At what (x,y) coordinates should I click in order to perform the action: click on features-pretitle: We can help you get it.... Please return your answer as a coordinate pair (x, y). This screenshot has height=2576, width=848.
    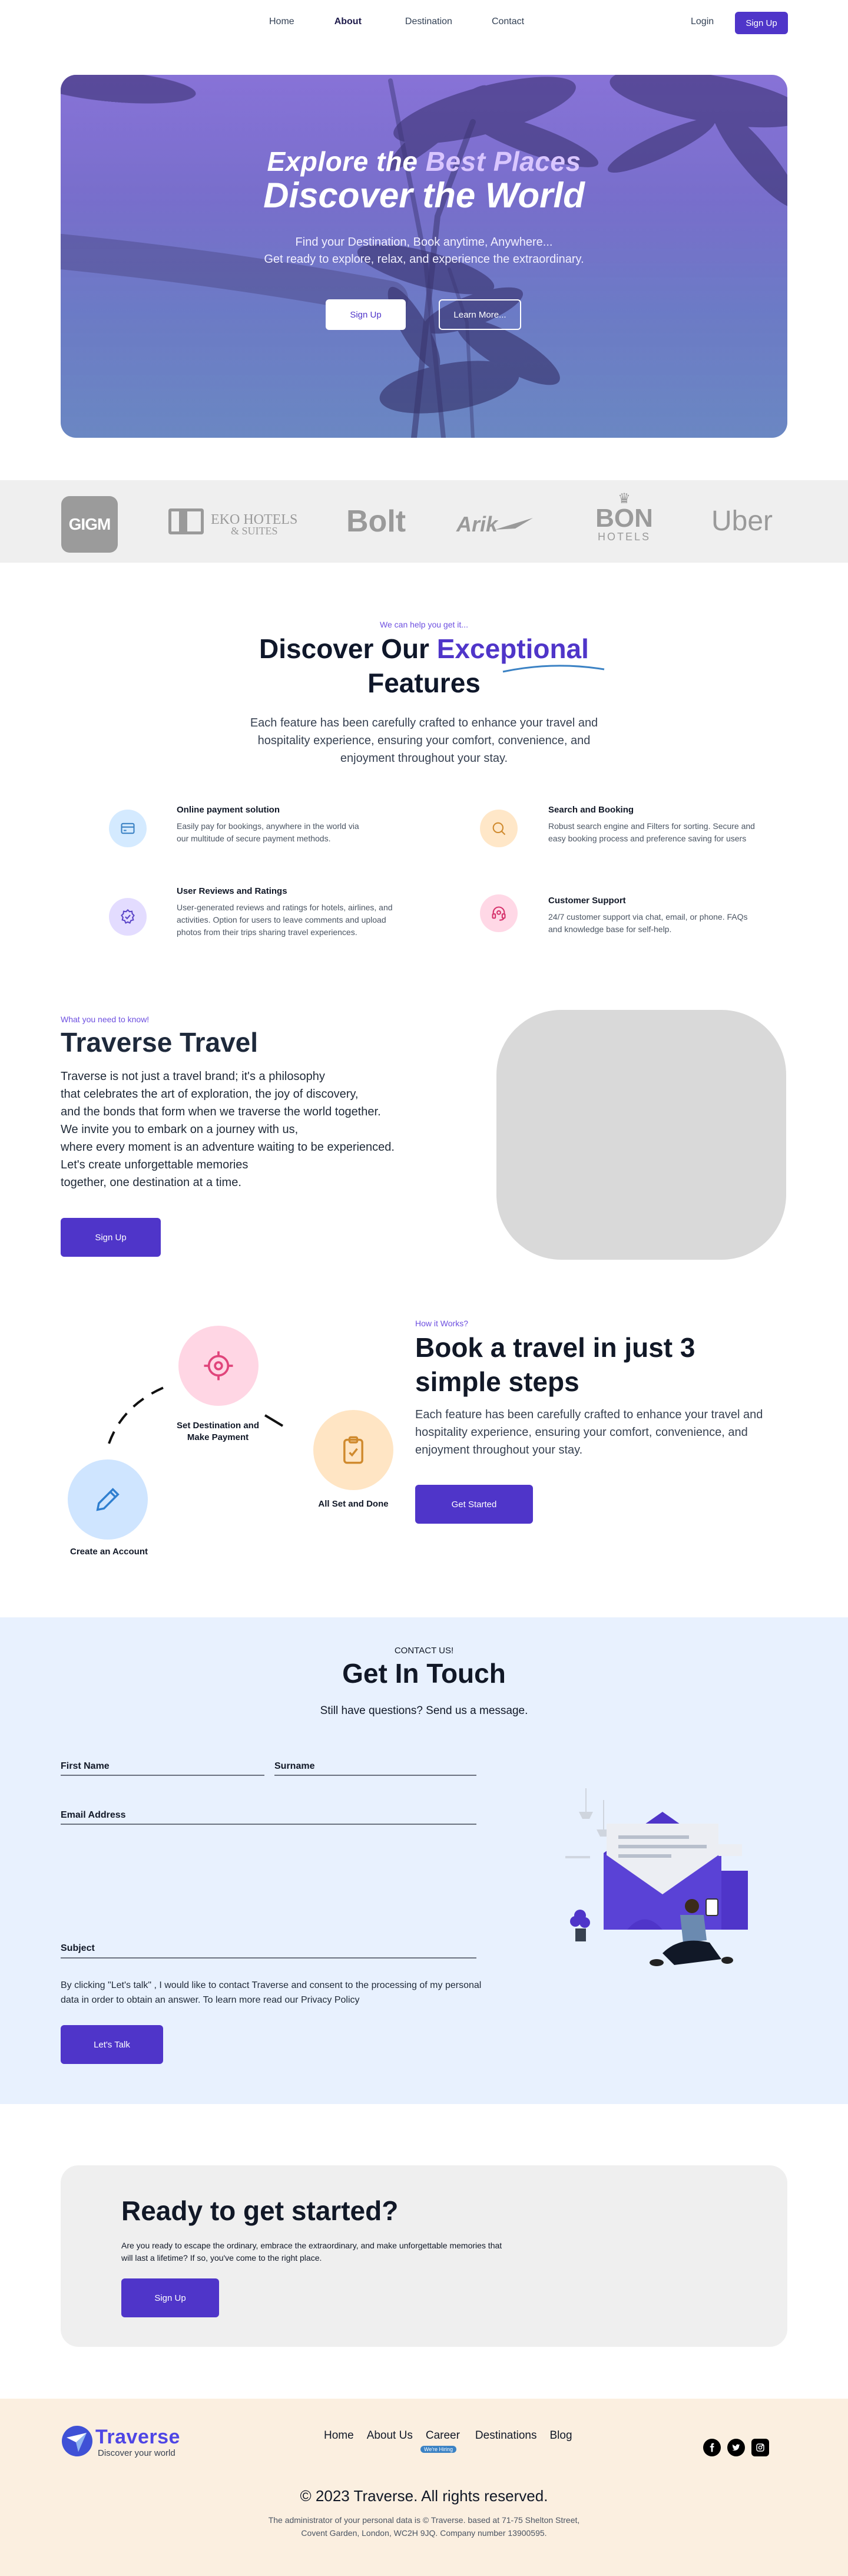
    Looking at the image, I should click on (424, 624).